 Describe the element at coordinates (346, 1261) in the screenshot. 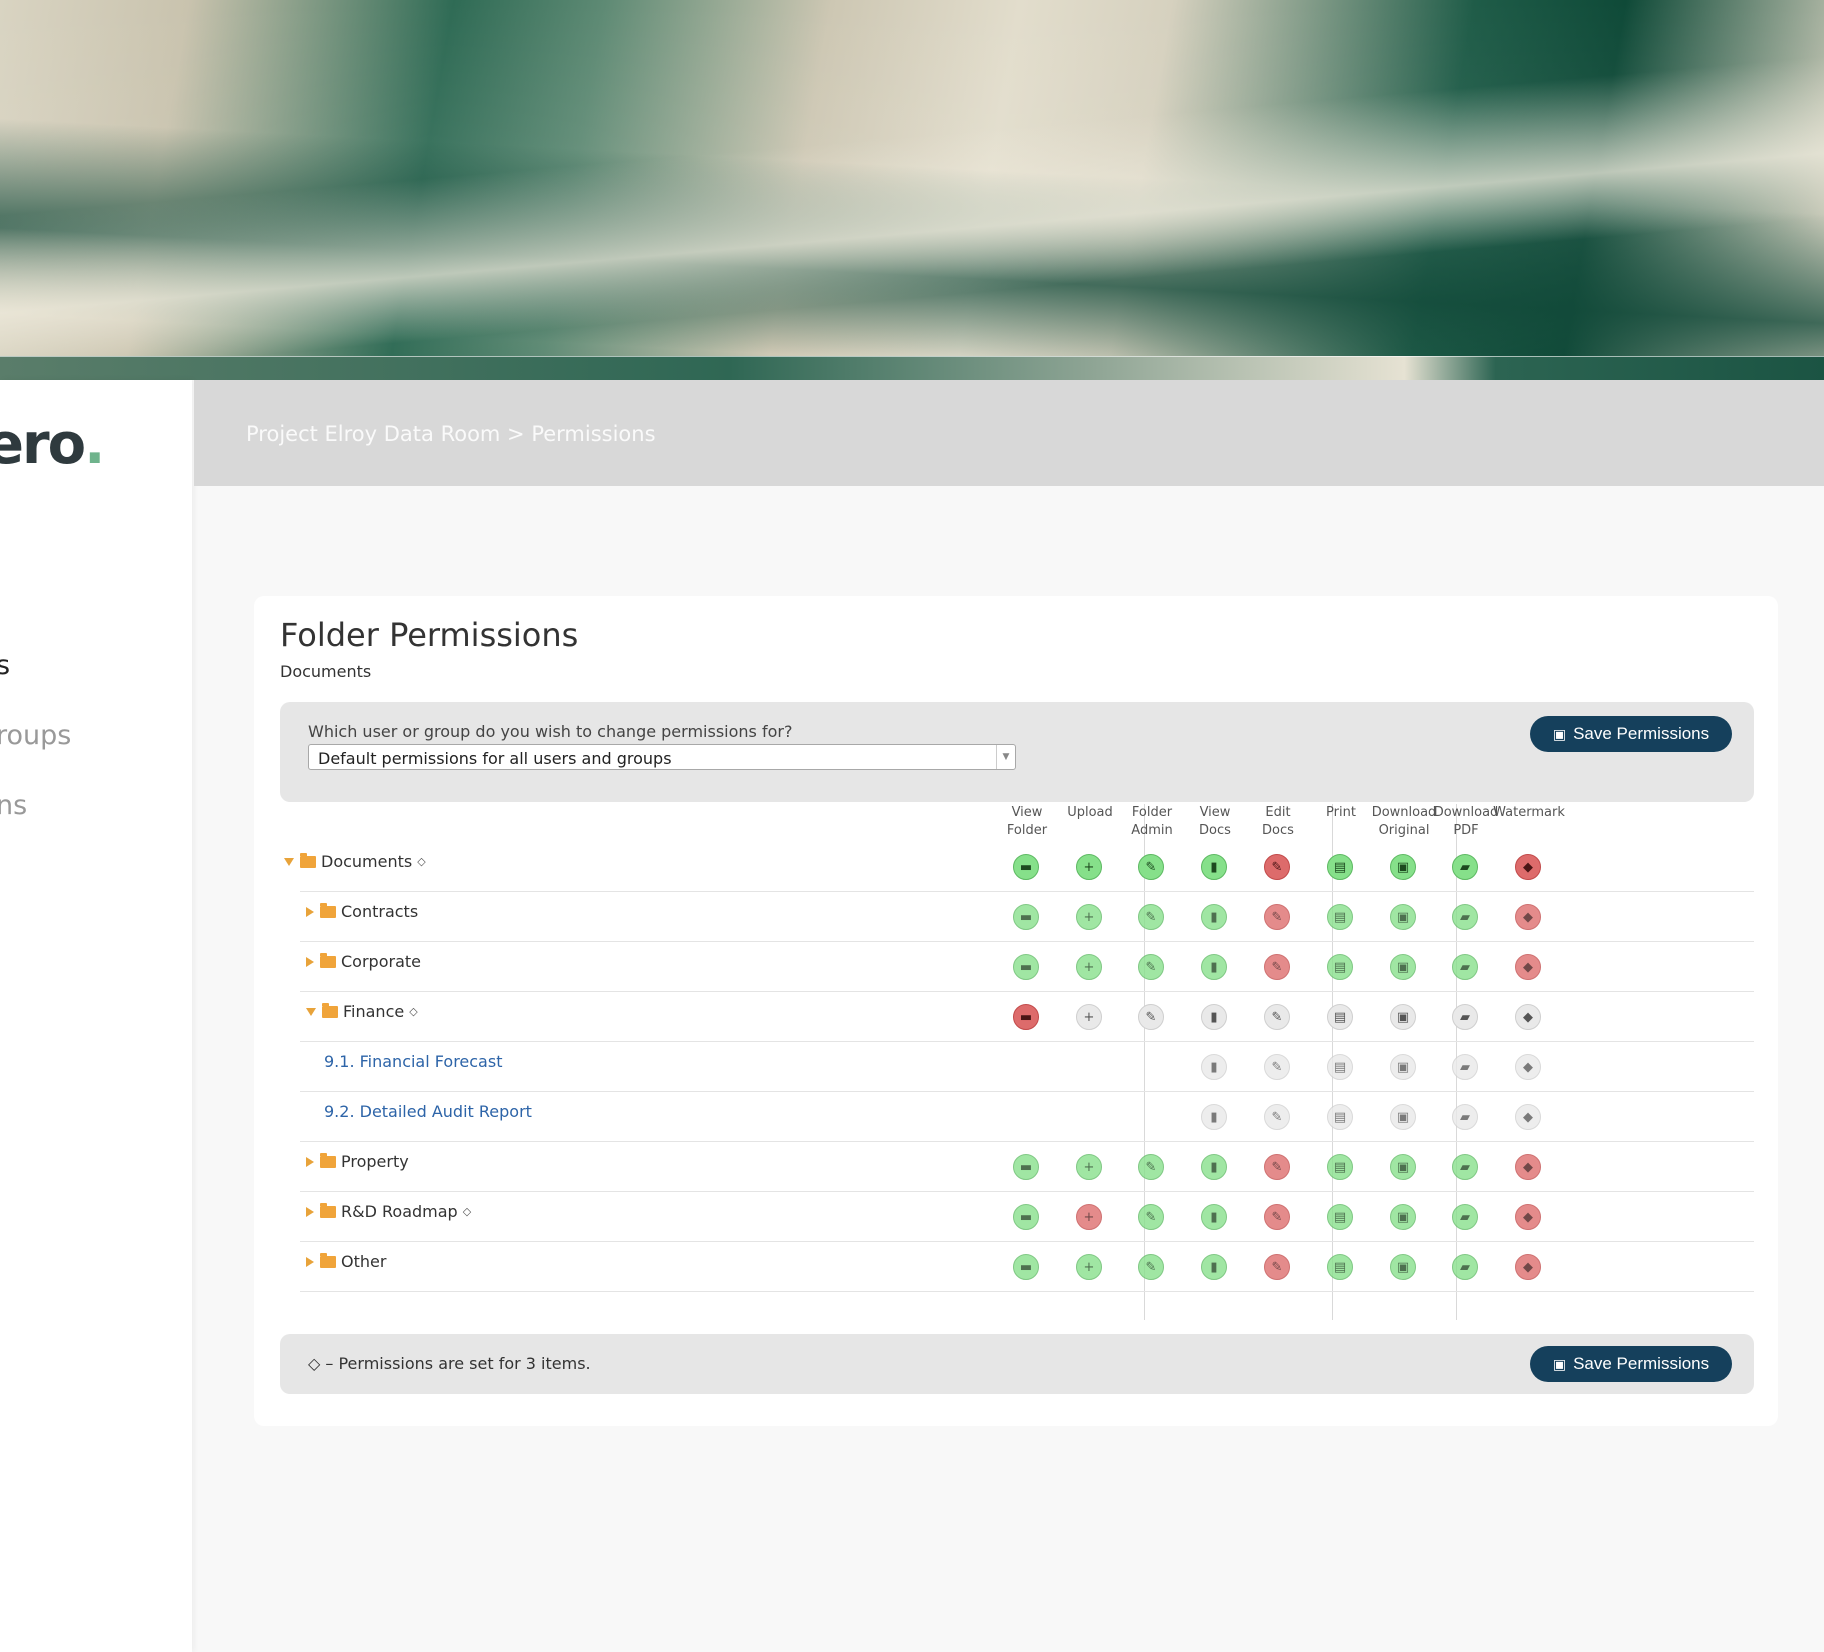

I see `folder-node: Other` at that location.